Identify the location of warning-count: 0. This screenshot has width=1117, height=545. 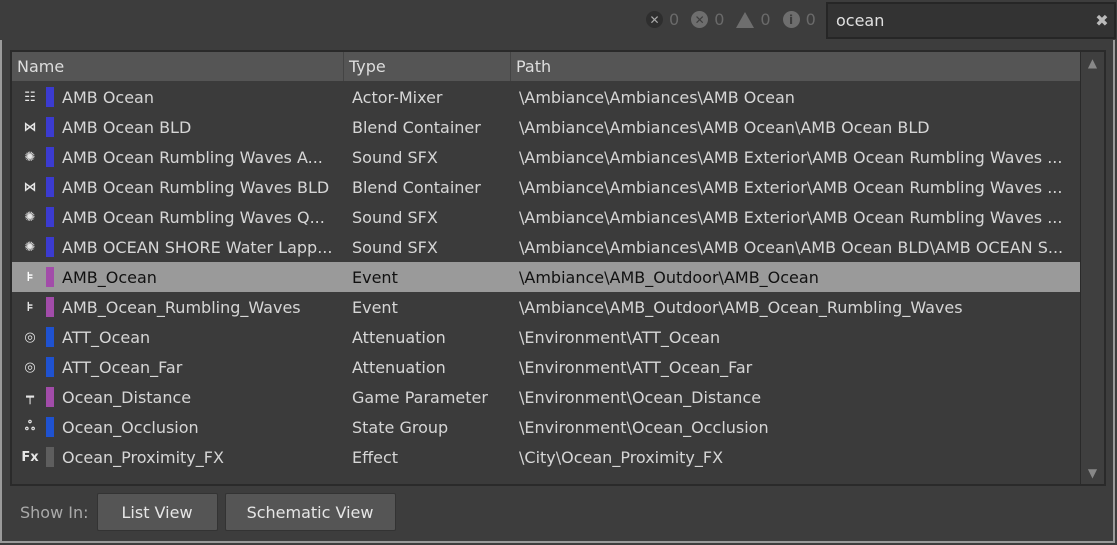
(765, 19).